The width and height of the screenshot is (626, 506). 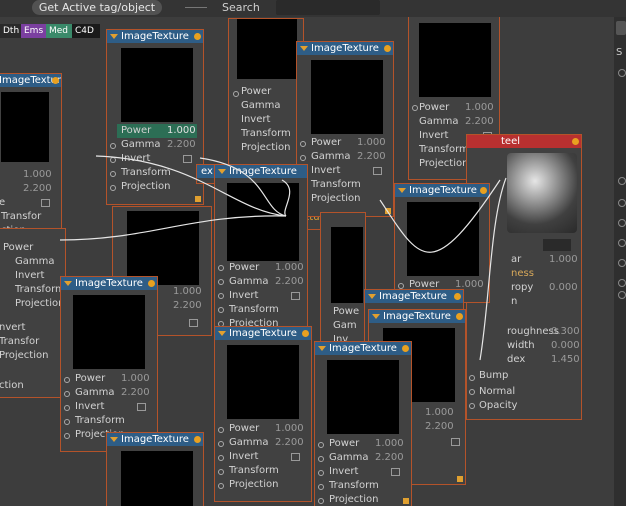 What do you see at coordinates (343, 280) in the screenshot?
I see `image-texture-node-partial: Powe Gam Inv` at bounding box center [343, 280].